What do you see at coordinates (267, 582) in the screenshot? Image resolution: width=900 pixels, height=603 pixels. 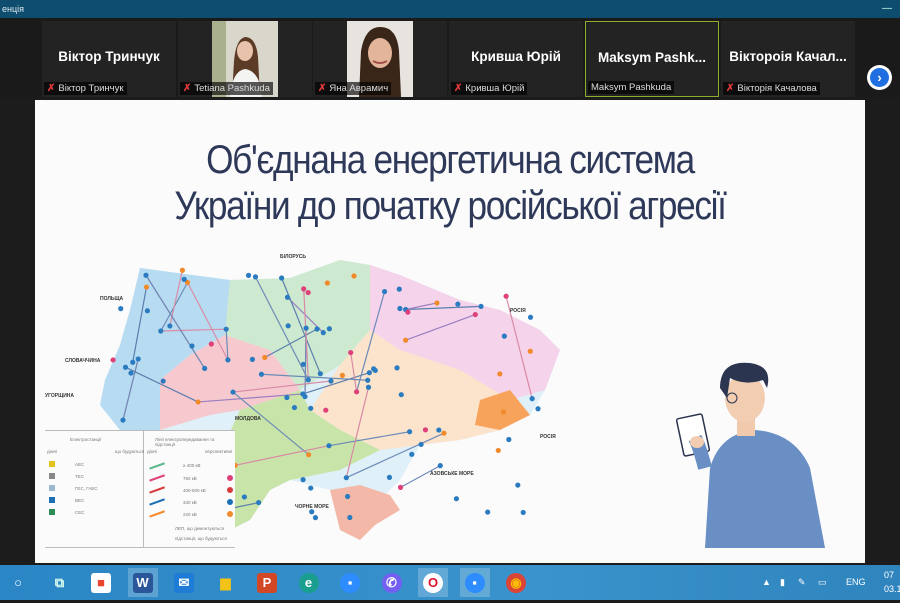 I see `taskbar-powerpoint-button: P` at bounding box center [267, 582].